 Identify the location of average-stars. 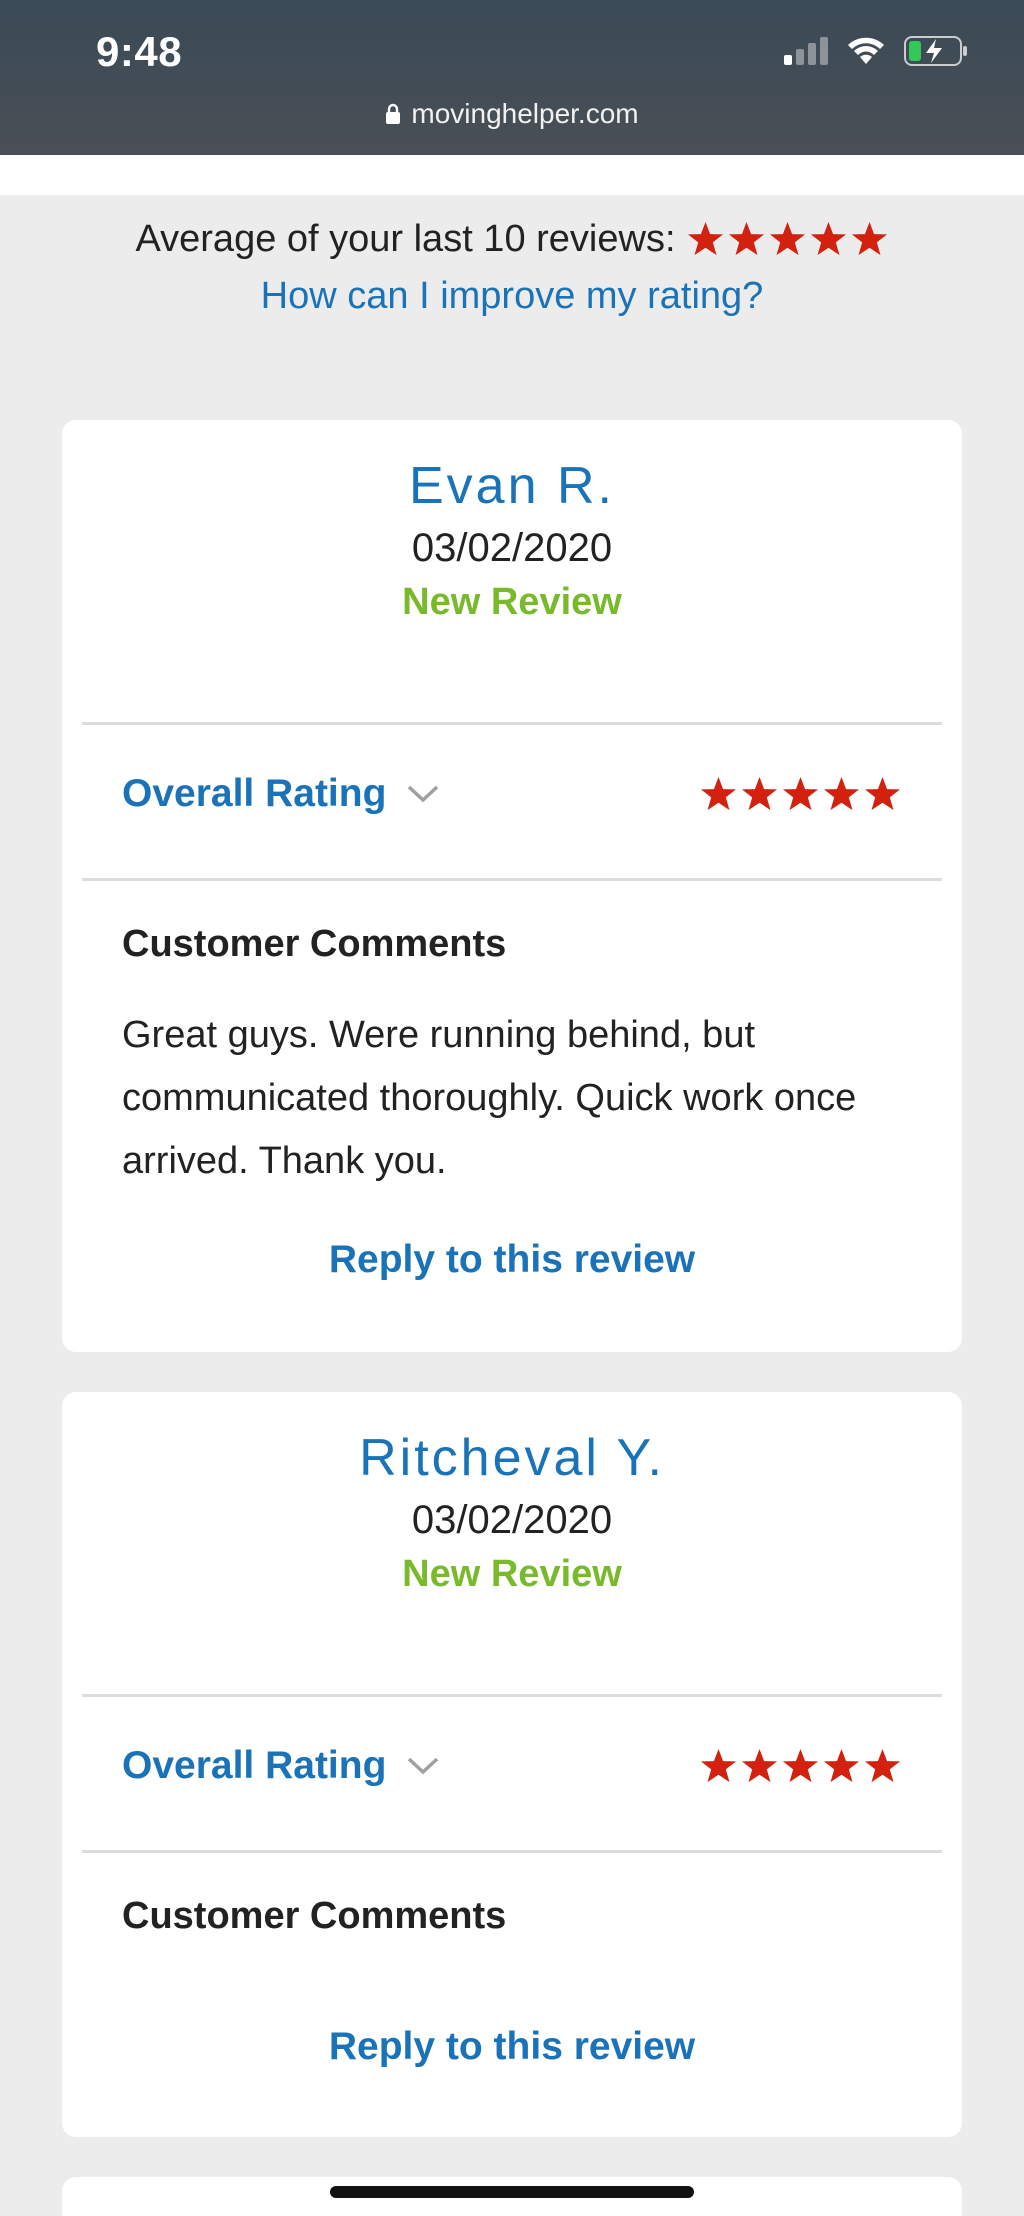
(787, 239).